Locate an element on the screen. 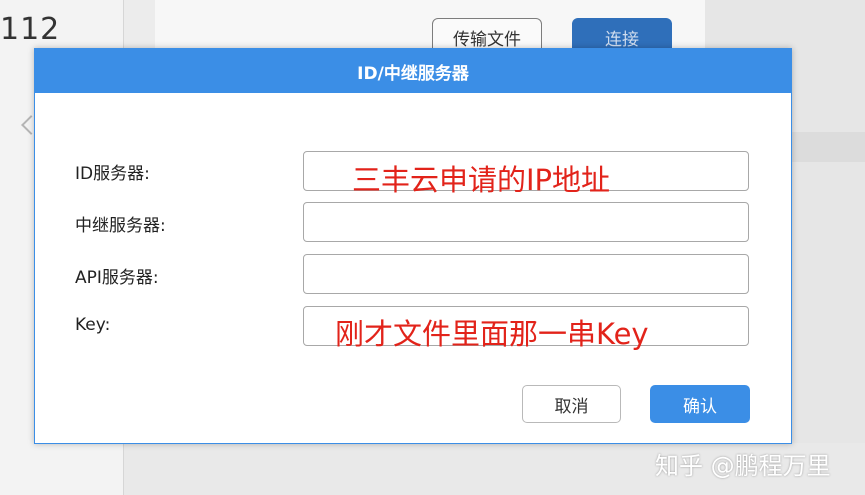 The image size is (865, 495). id-server-label: ID服务器: is located at coordinates (112, 174).